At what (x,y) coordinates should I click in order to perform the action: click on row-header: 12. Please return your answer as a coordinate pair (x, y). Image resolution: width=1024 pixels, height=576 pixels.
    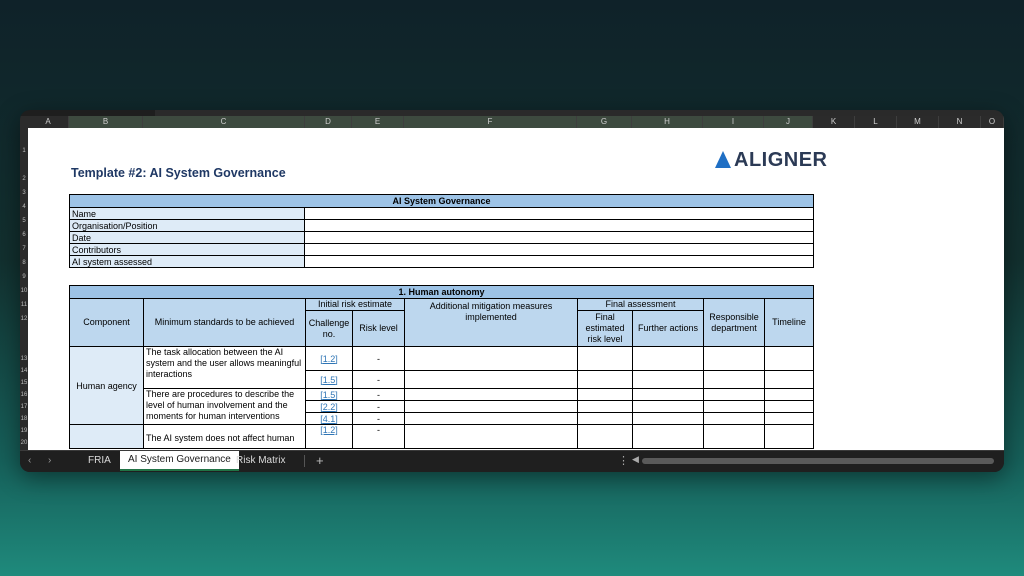
    Looking at the image, I should click on (24, 319).